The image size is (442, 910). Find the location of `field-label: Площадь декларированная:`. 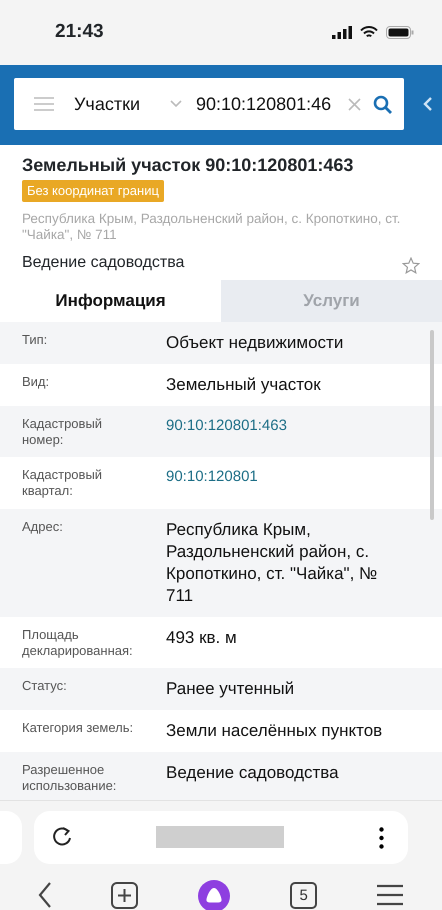

field-label: Площадь декларированная: is located at coordinates (78, 642).